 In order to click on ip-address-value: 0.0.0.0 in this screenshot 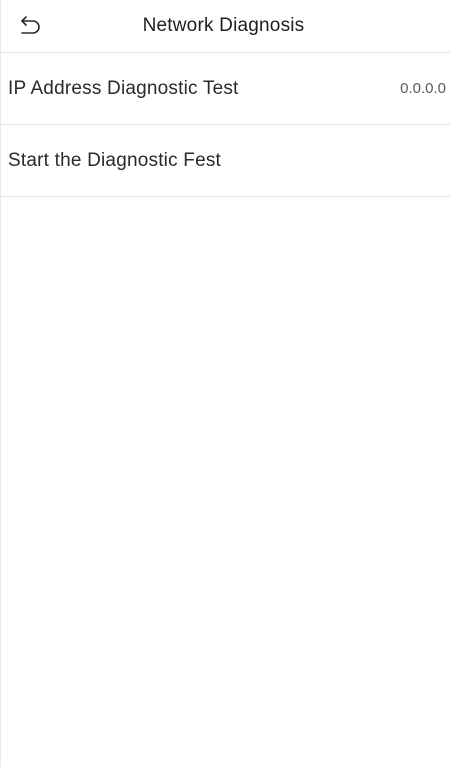, I will do `click(423, 88)`.